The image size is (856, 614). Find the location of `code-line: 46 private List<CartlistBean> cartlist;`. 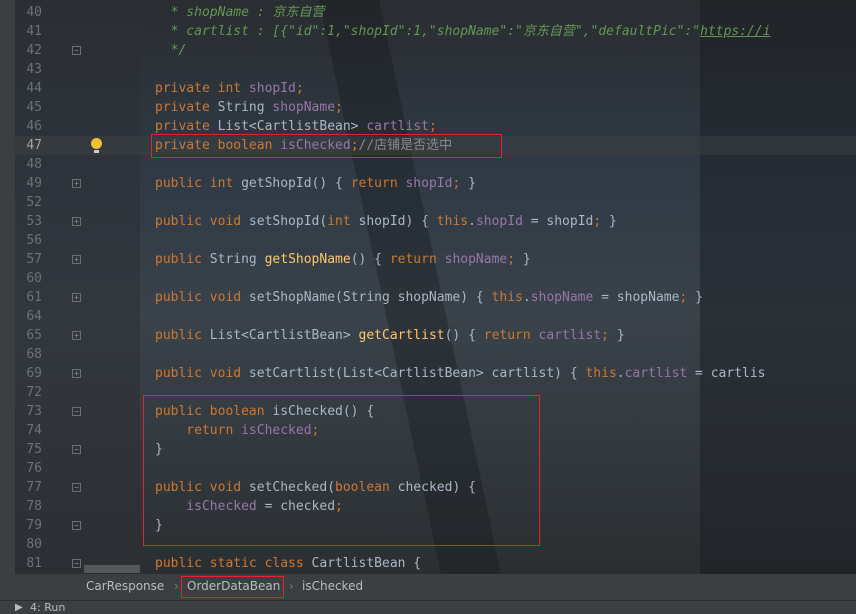

code-line: 46 private List<CartlistBean> cartlist; is located at coordinates (428, 126).